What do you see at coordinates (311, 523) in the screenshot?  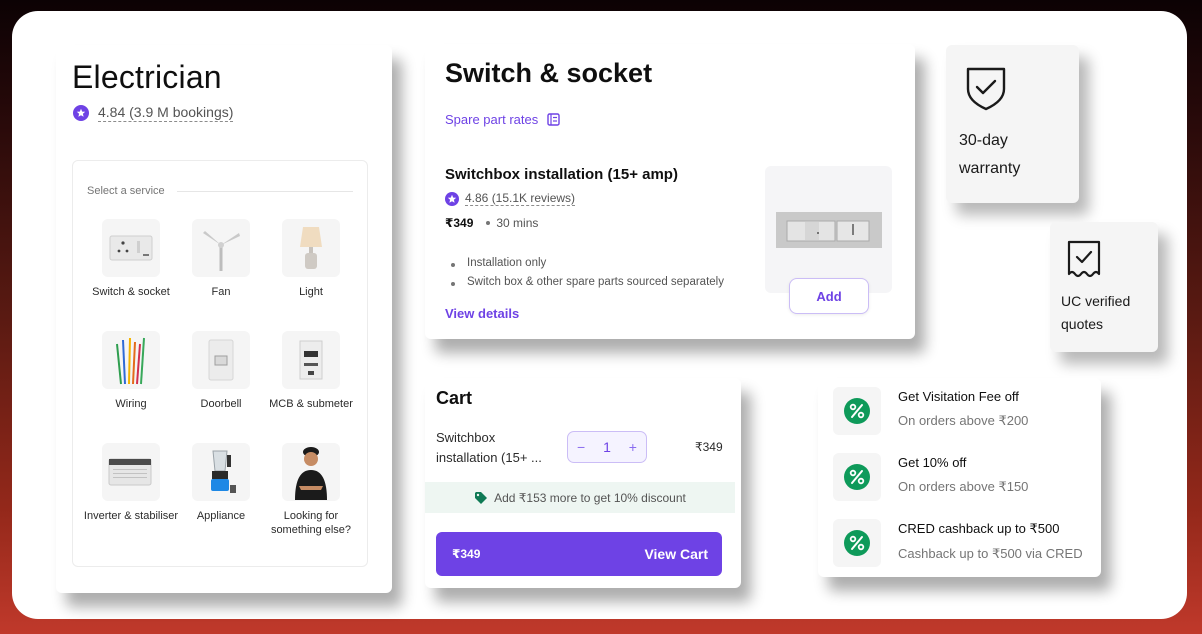 I see `service-label: Looking for something else?` at bounding box center [311, 523].